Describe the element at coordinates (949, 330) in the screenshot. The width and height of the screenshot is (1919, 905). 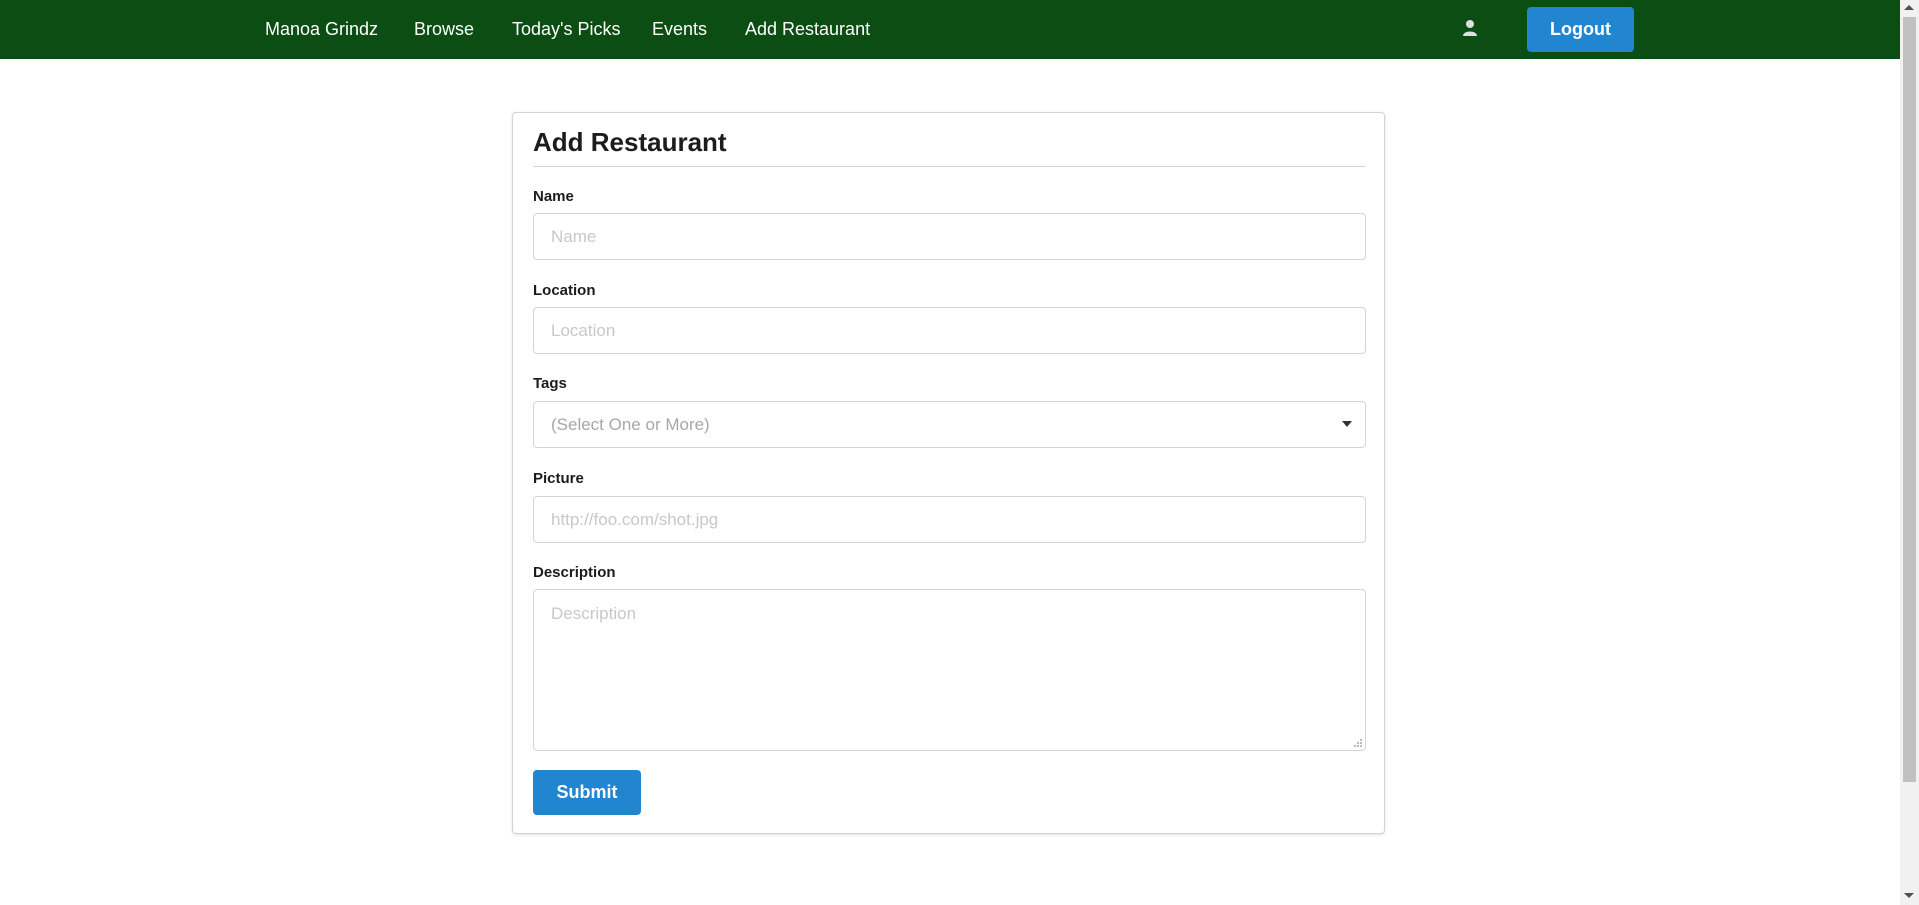
I see `location-input` at that location.